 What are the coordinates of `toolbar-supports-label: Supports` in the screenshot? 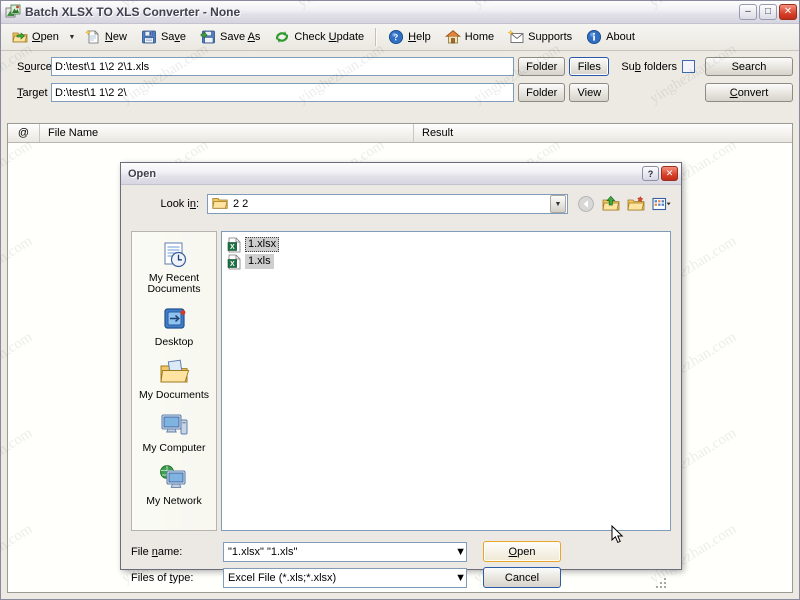 It's located at (550, 37).